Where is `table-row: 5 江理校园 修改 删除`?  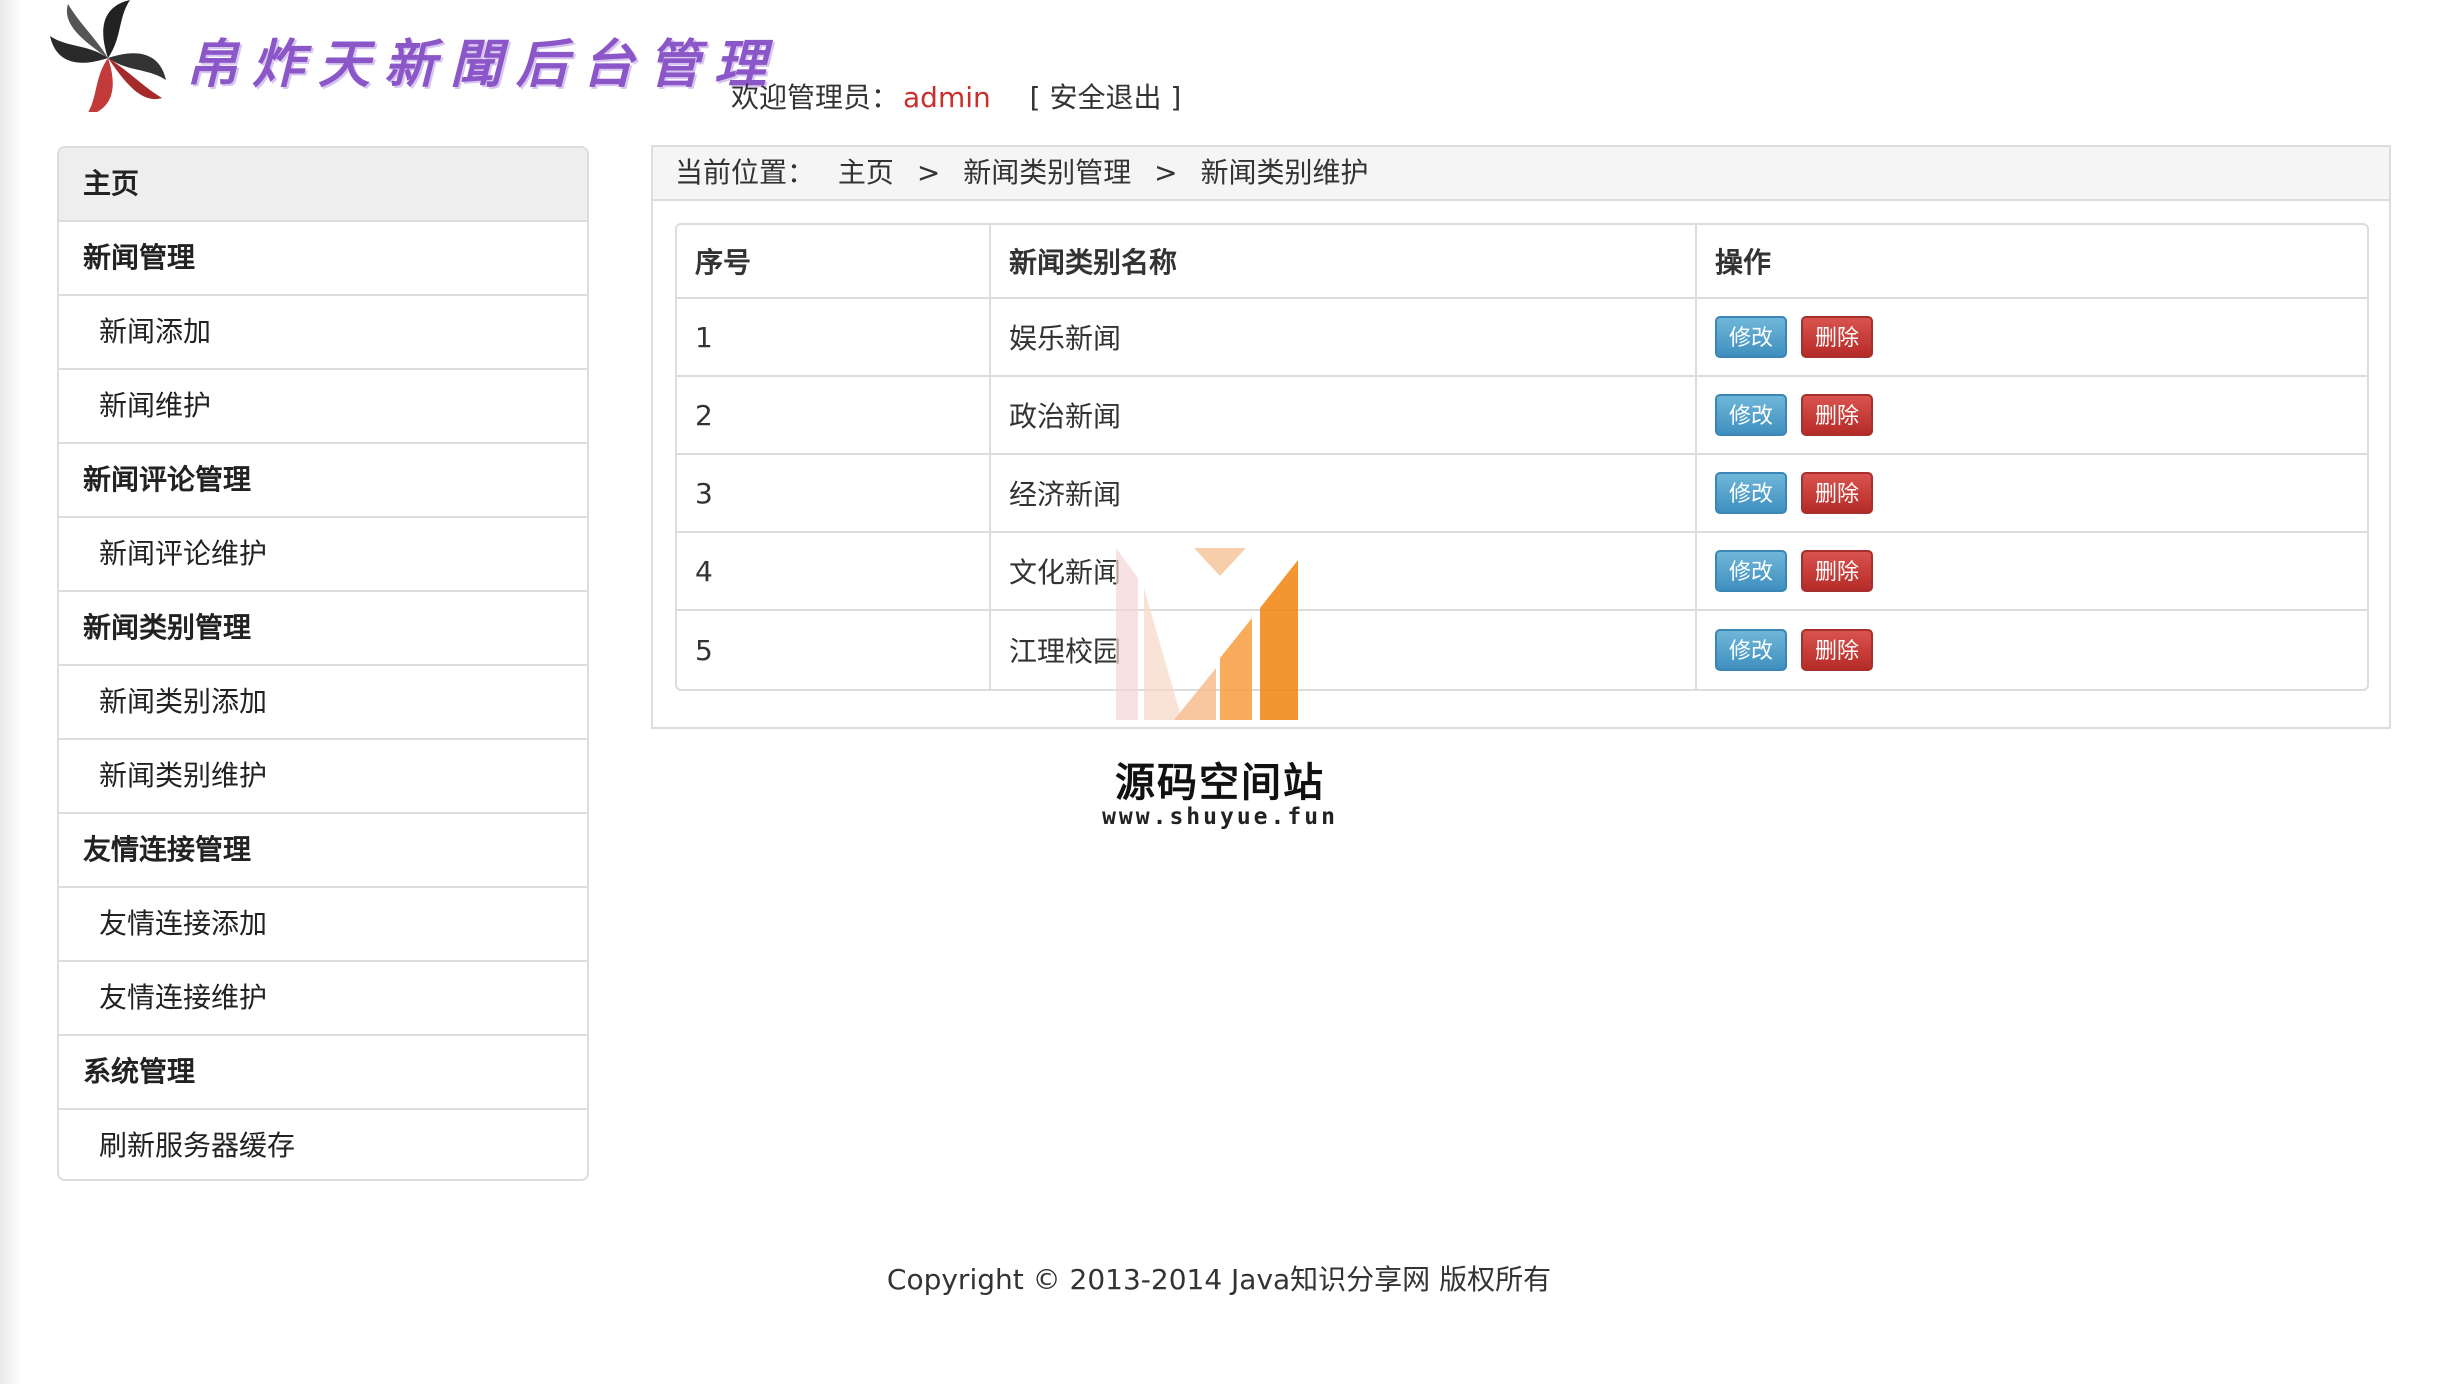
table-row: 5 江理校园 修改 删除 is located at coordinates (1522, 650).